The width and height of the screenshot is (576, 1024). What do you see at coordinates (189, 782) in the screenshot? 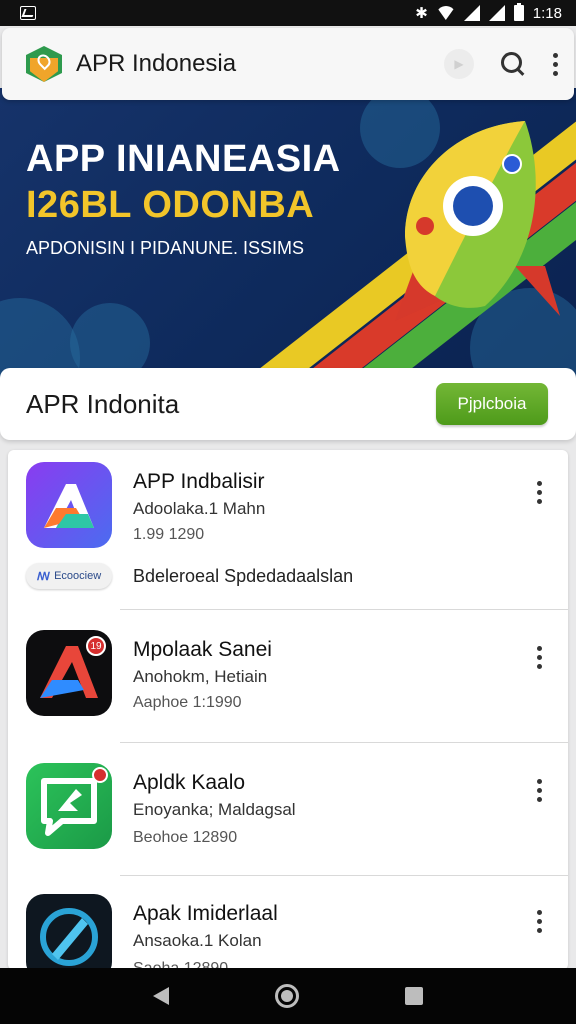
I see `app-name: Apldk Kaalo` at bounding box center [189, 782].